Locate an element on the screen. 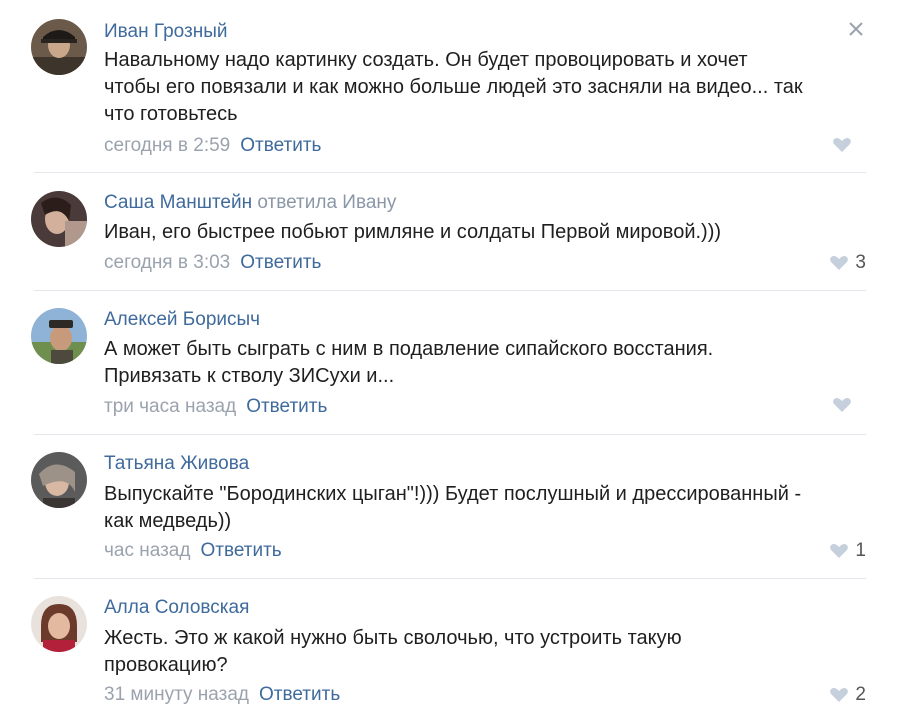 This screenshot has width=900, height=722. avatar-aleksey-icon is located at coordinates (59, 336).